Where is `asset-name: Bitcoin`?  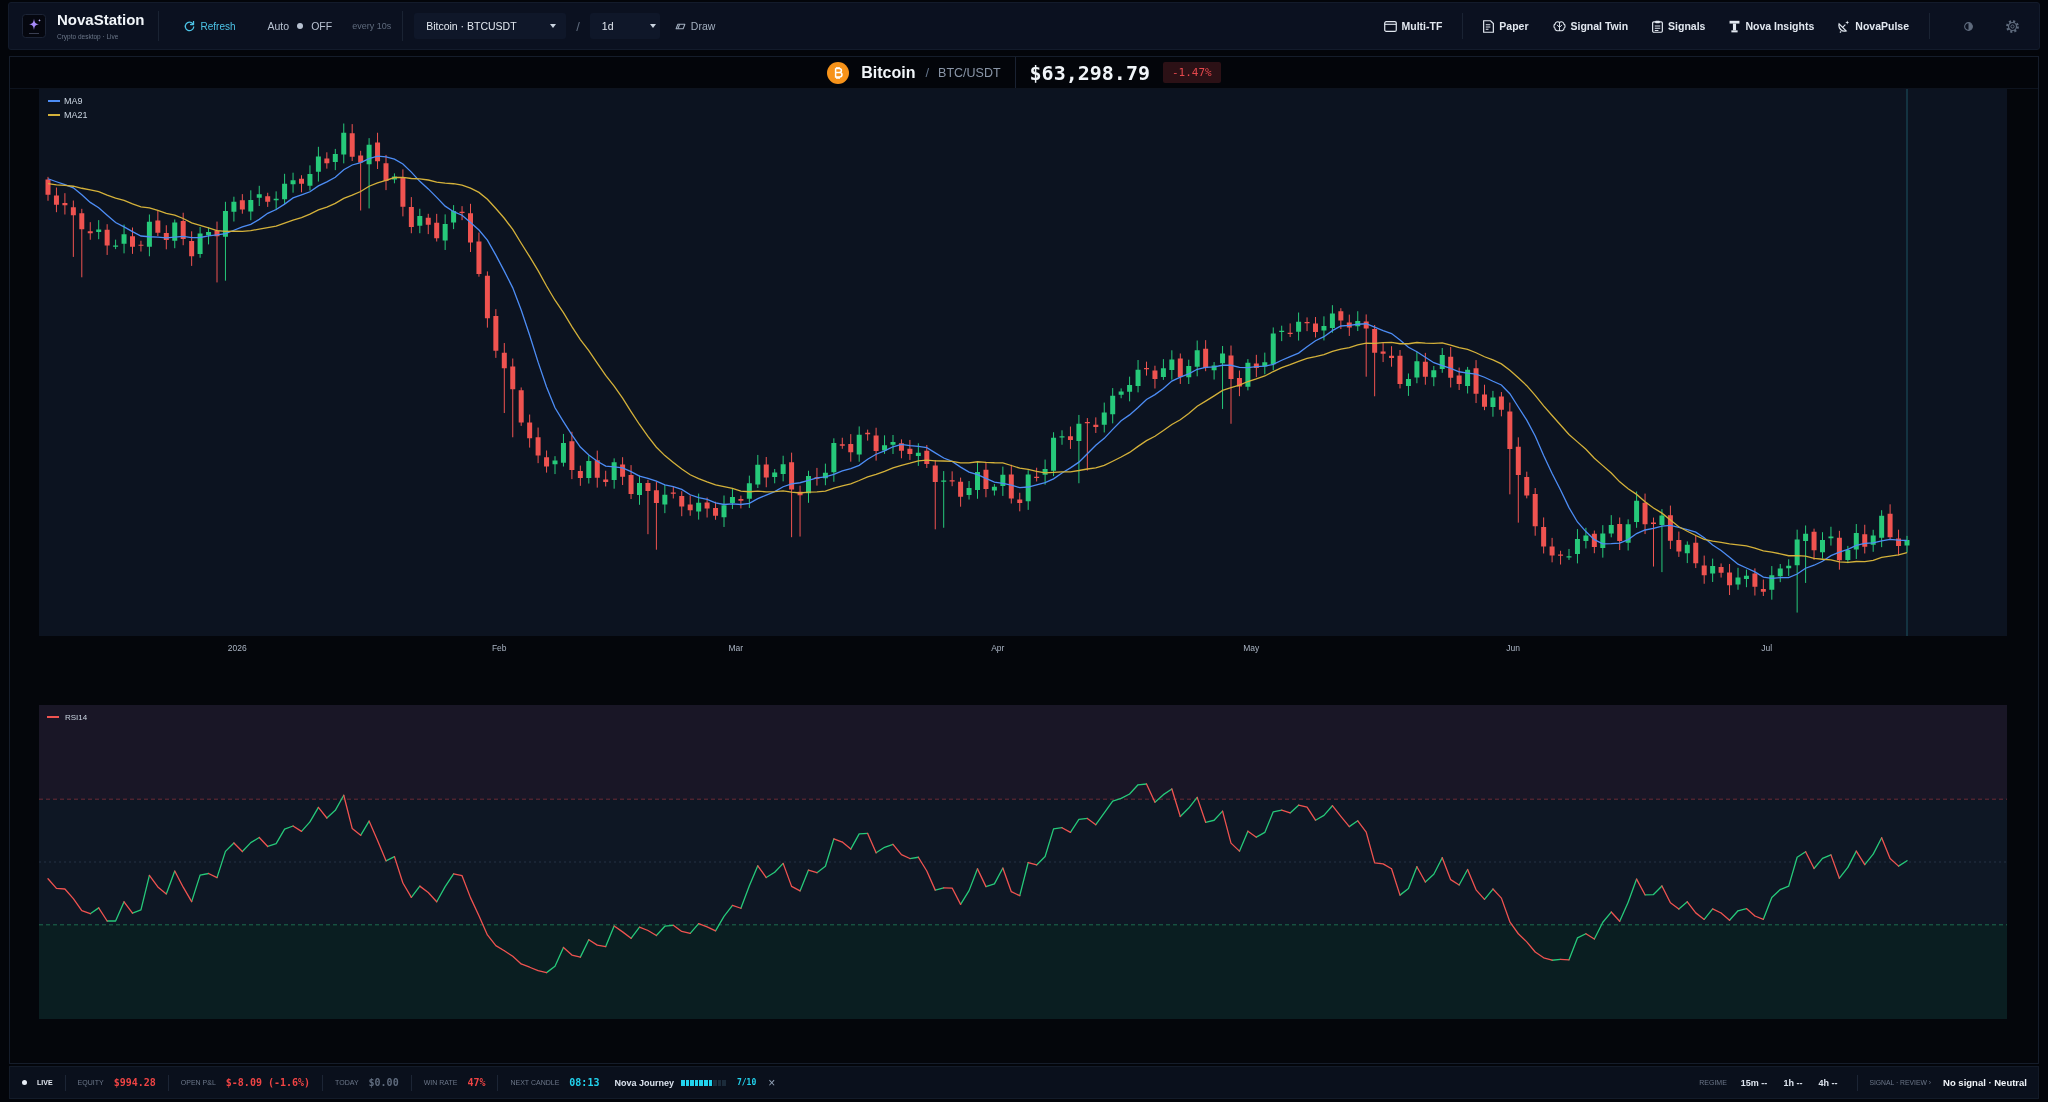
asset-name: Bitcoin is located at coordinates (888, 72).